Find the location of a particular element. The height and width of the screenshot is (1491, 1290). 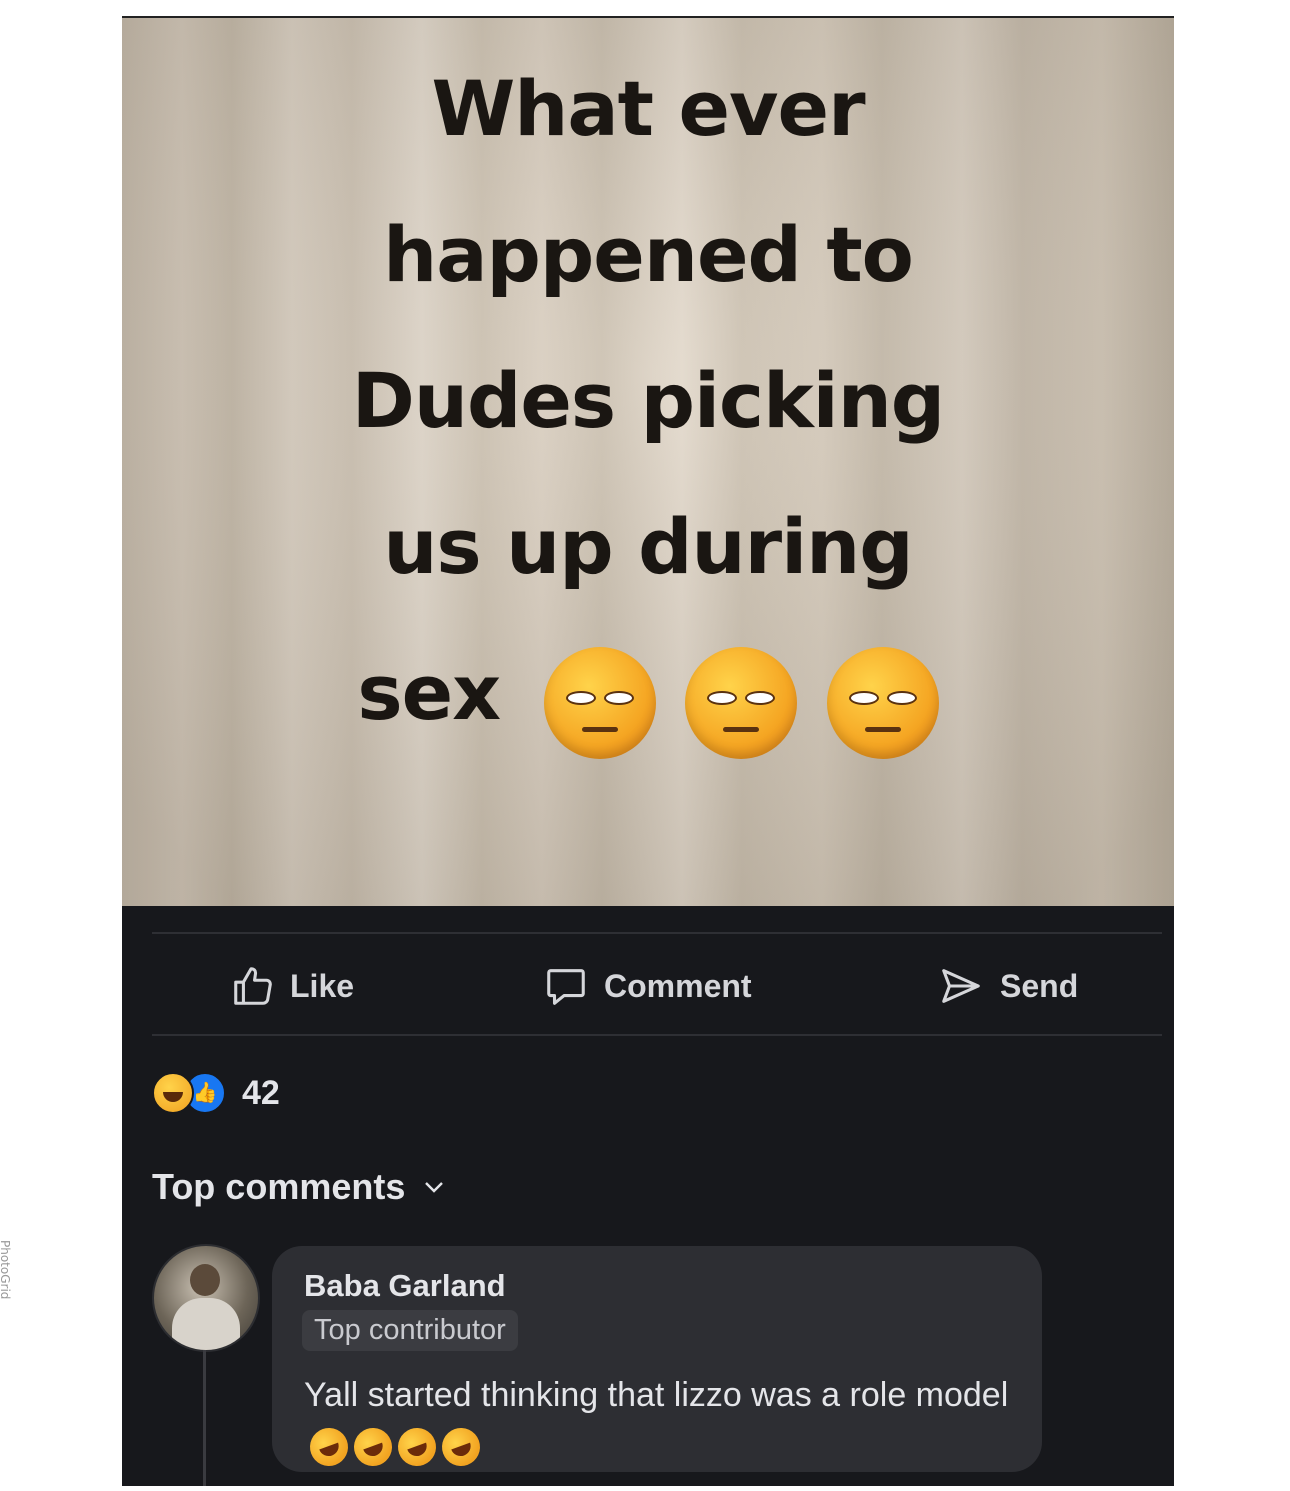

comment-thread-line is located at coordinates (204, 1418).